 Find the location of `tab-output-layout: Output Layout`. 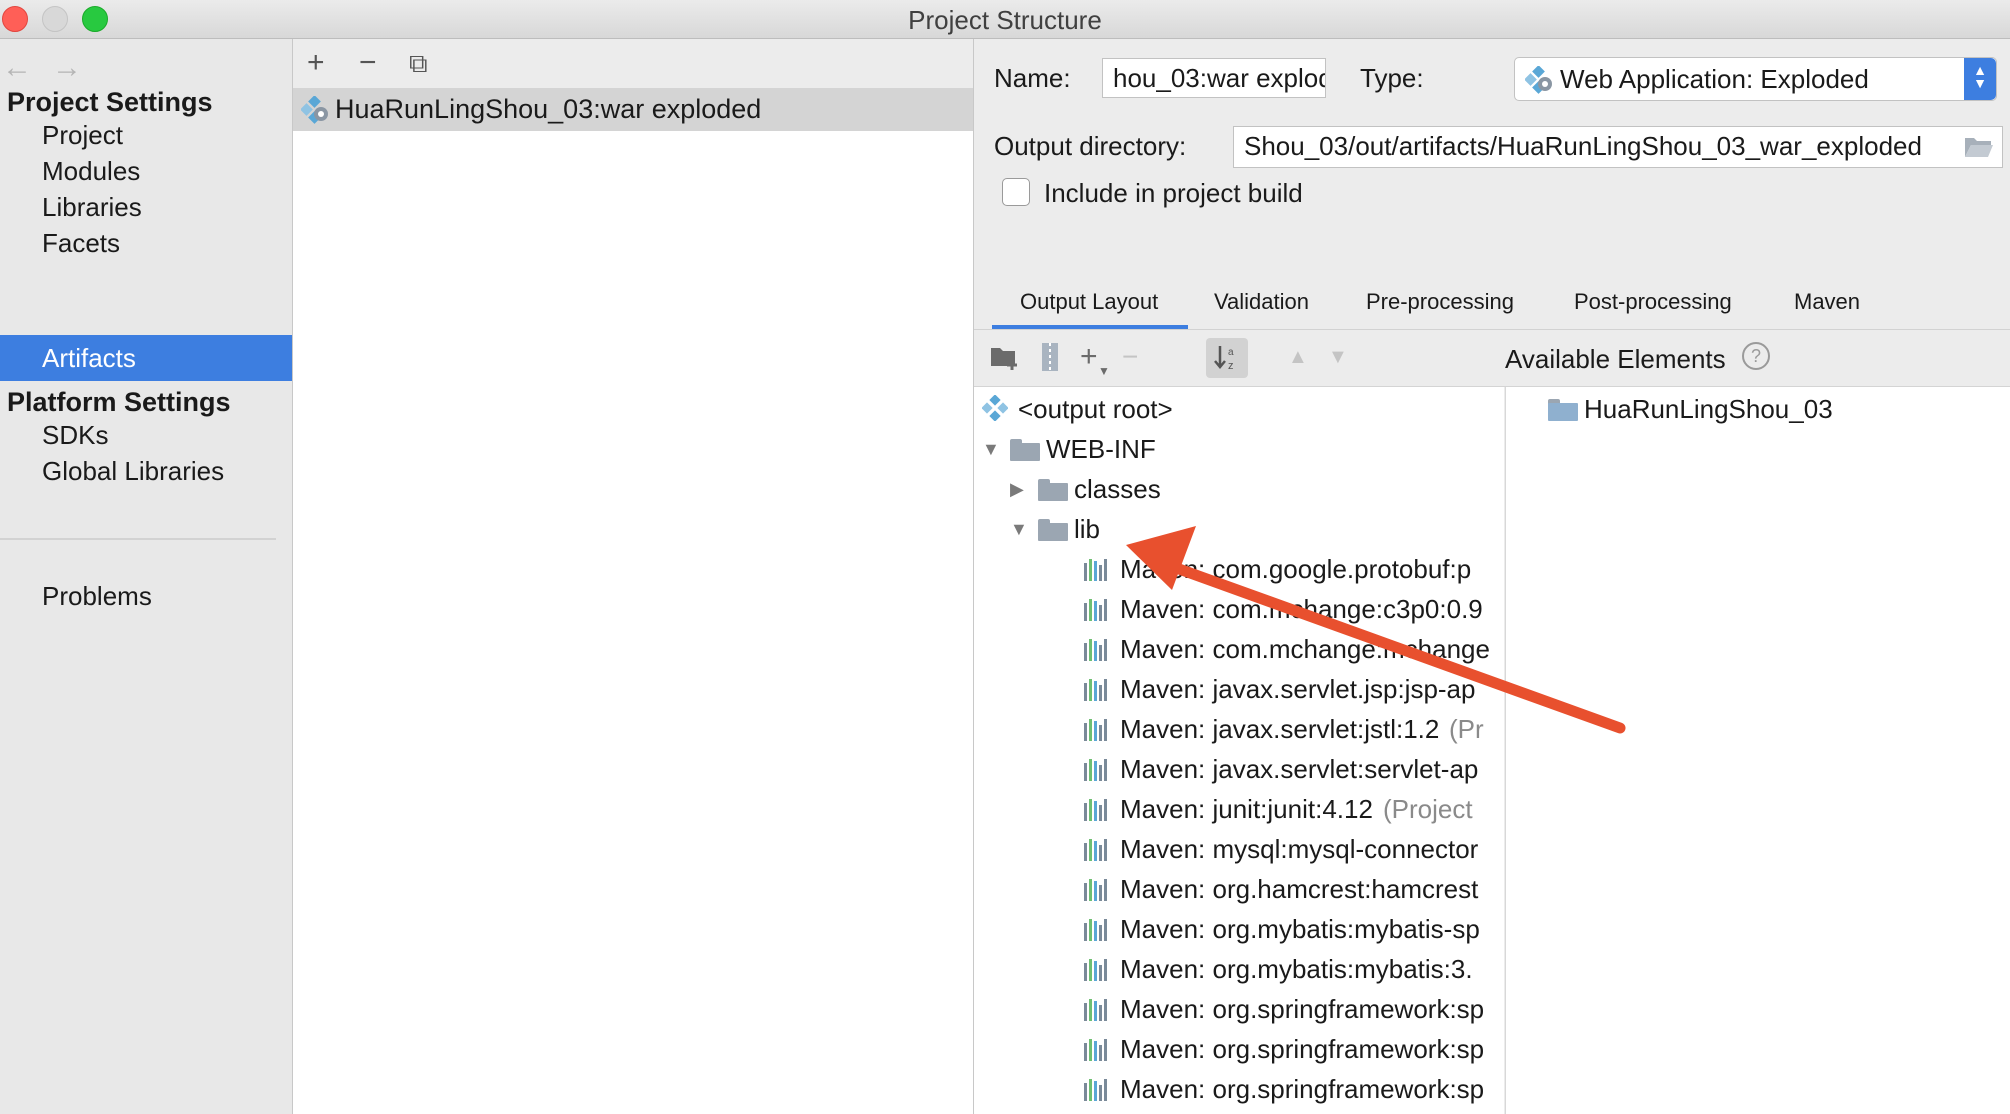

tab-output-layout: Output Layout is located at coordinates (1089, 302).